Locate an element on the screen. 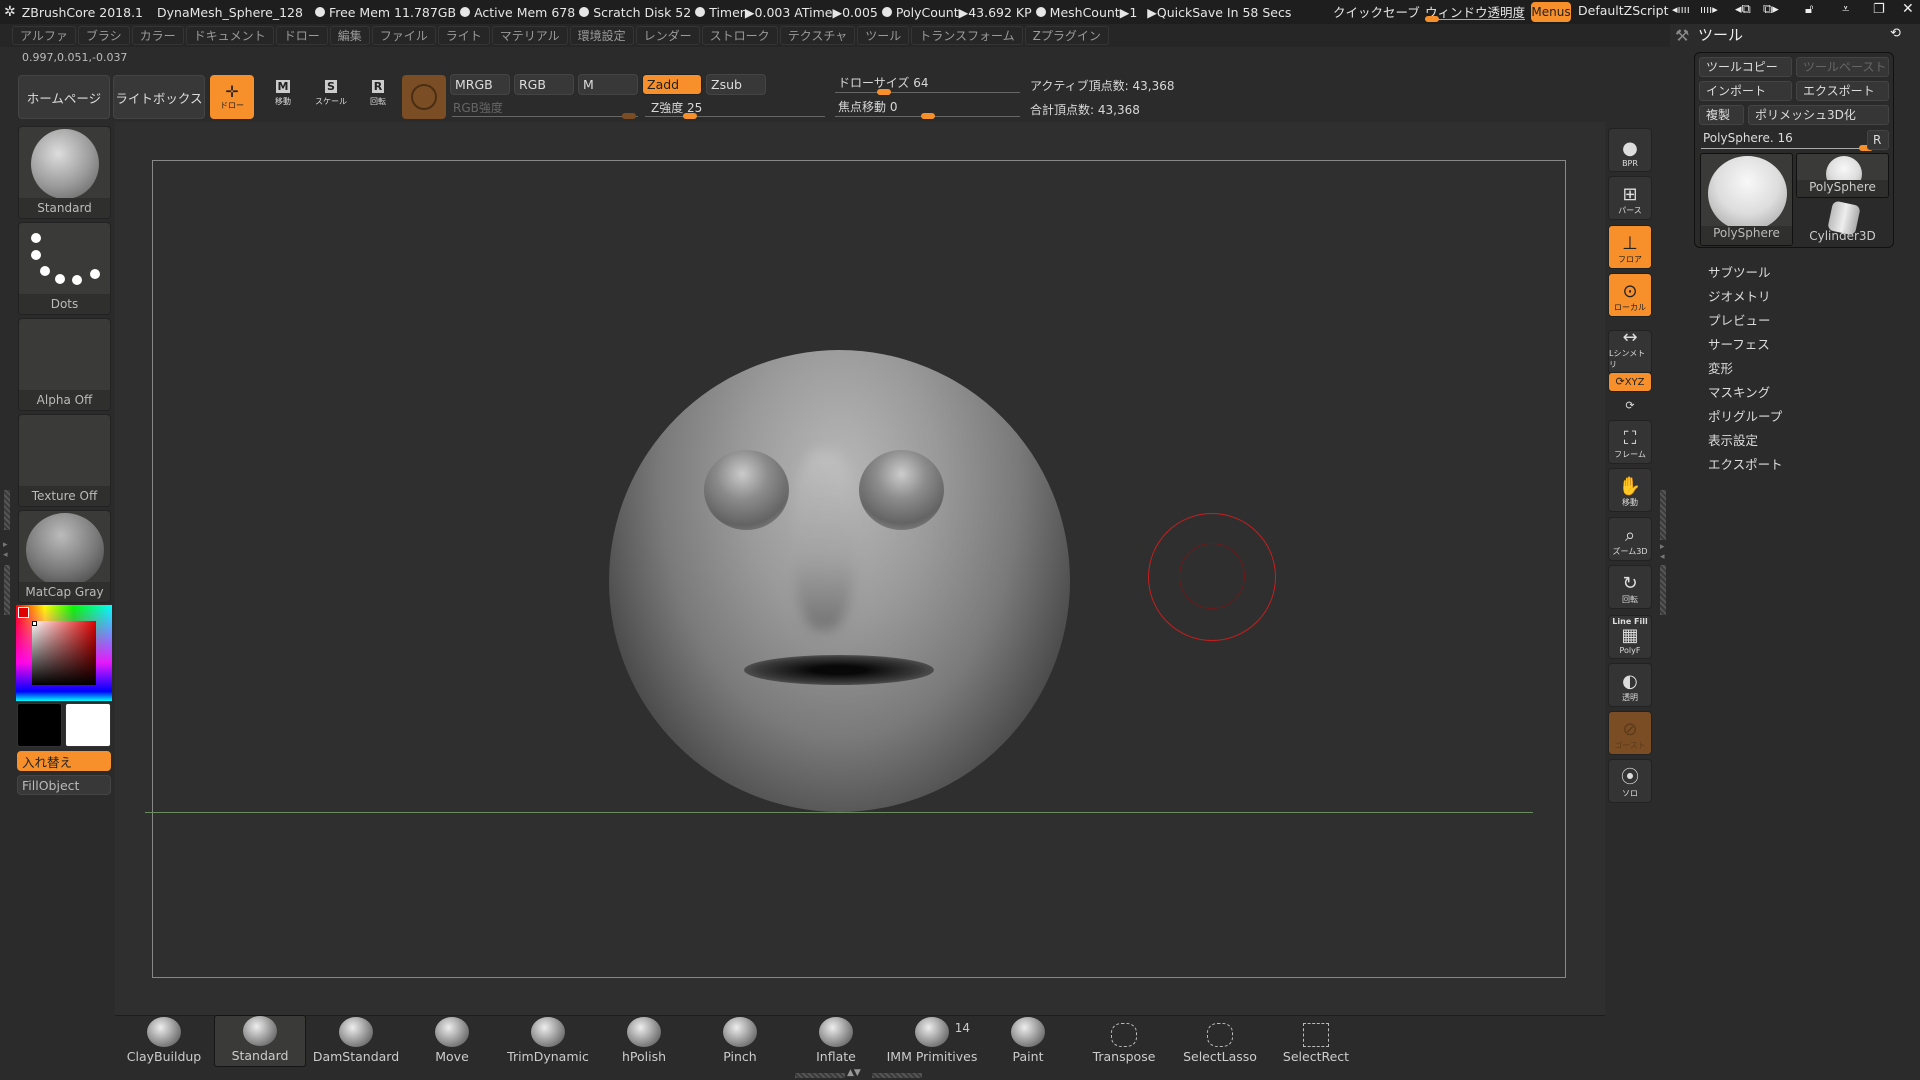 The width and height of the screenshot is (1920, 1080). scroll-left-icon: ◂ıııı is located at coordinates (1681, 9).